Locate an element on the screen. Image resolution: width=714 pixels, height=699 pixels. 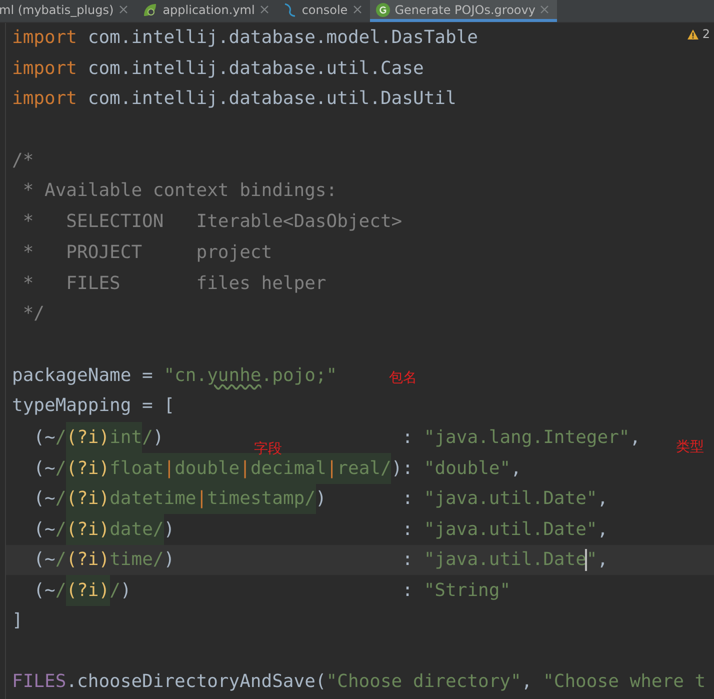
code-line: import com.intellij.database.util.DasUtil is located at coordinates (233, 99).